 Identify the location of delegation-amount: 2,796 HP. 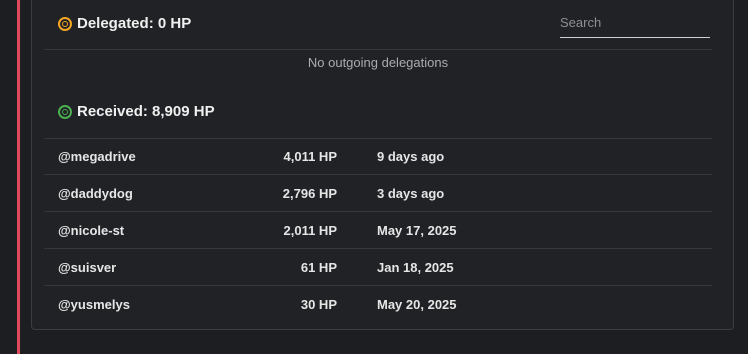
(309, 193).